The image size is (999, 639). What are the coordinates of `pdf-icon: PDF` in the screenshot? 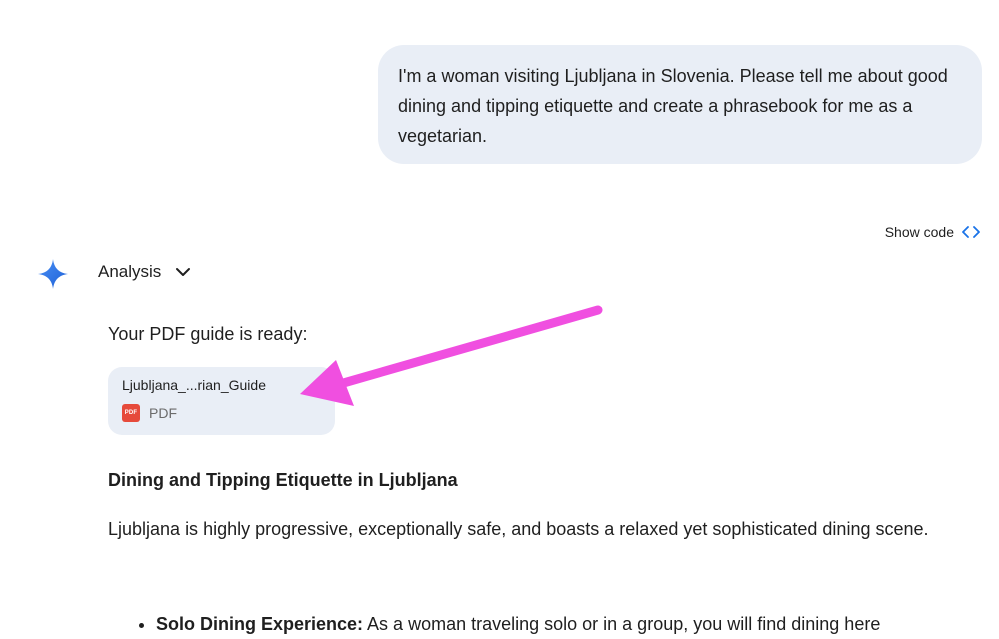 It's located at (131, 413).